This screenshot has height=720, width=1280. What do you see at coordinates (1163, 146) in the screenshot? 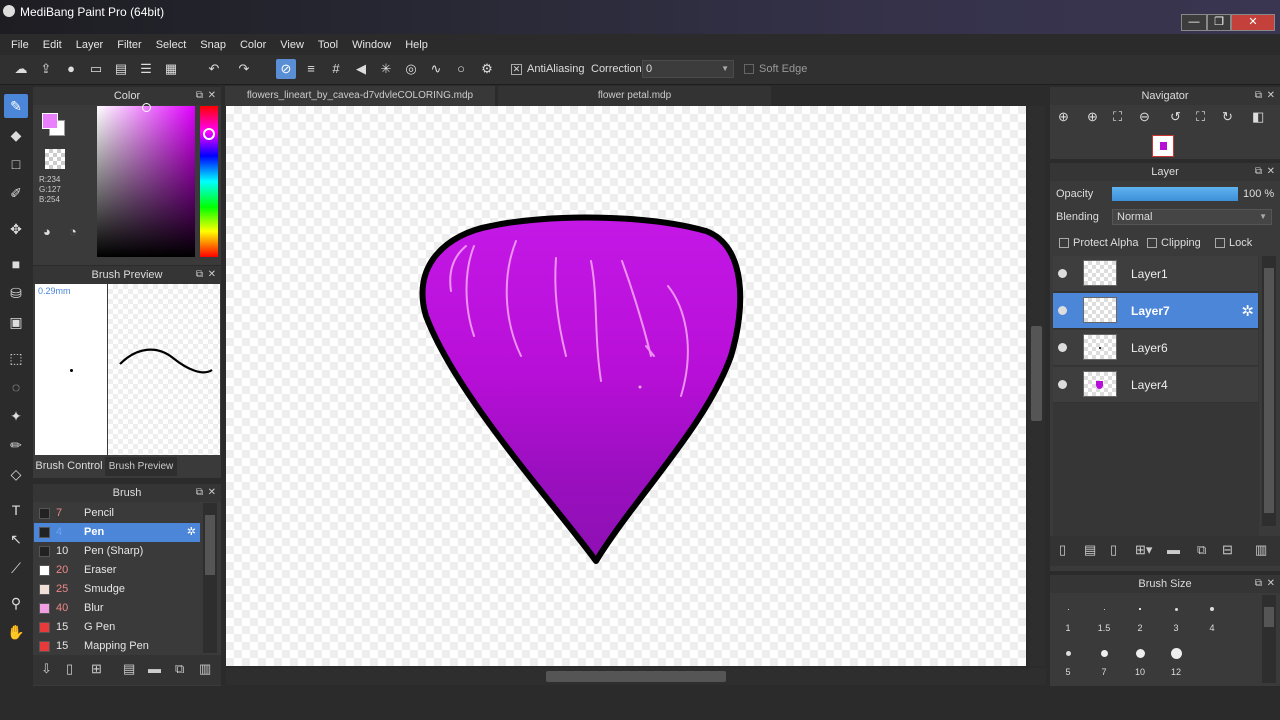
I see `navigator-thumbnail` at bounding box center [1163, 146].